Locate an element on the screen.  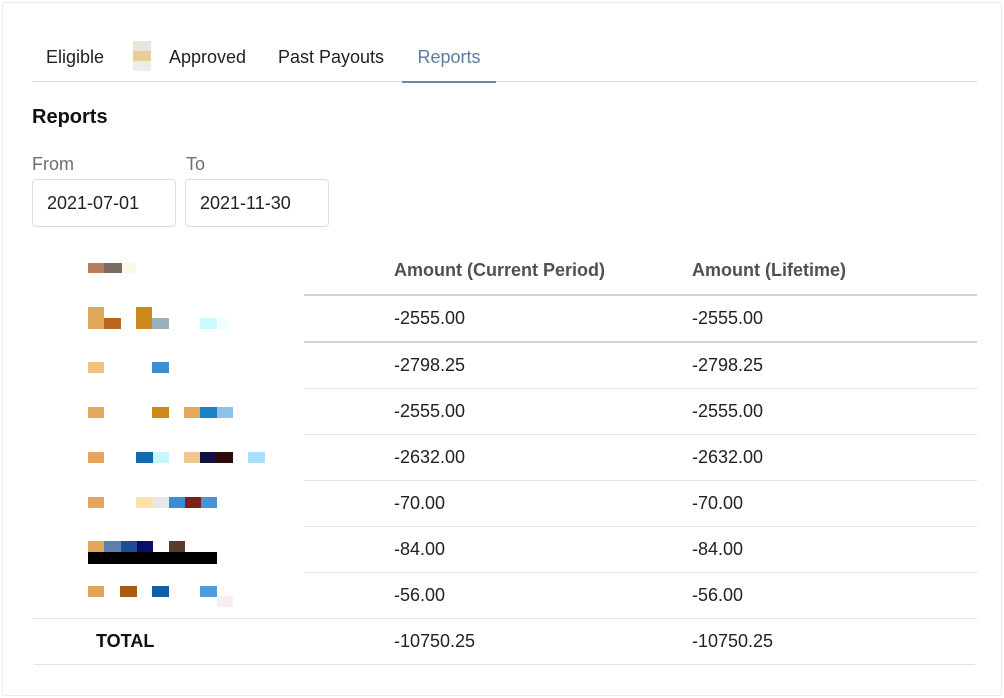
tab-past-payouts: Past Payouts is located at coordinates (331, 61).